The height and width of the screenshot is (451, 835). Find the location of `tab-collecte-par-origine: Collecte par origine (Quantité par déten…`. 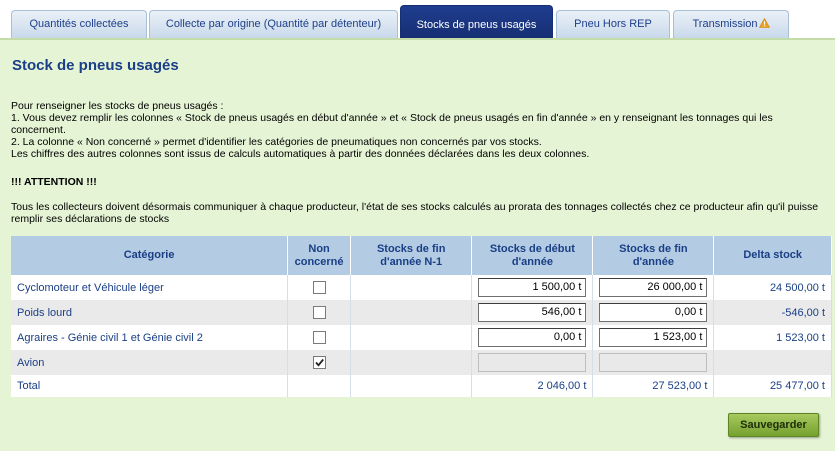

tab-collecte-par-origine: Collecte par origine (Quantité par déten… is located at coordinates (273, 24).